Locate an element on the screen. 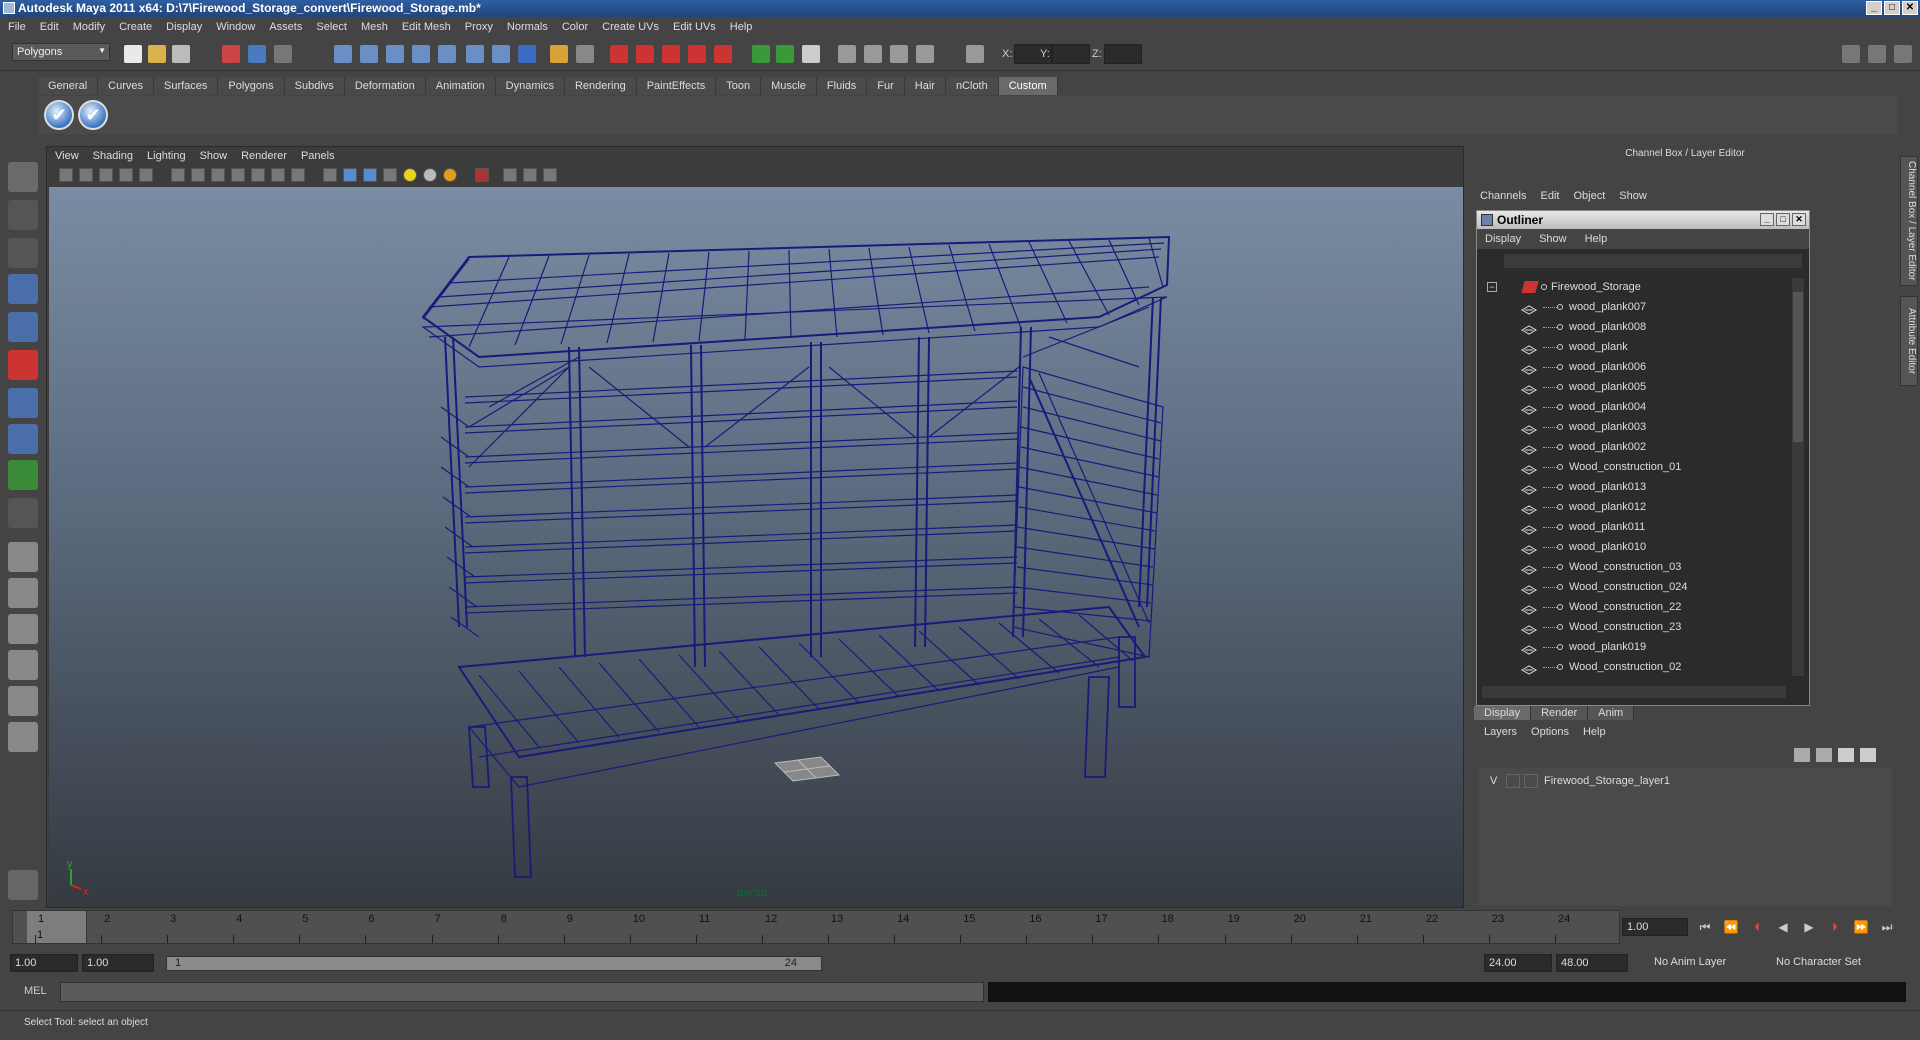 This screenshot has height=1040, width=1920. current-frame-marker is located at coordinates (57, 927).